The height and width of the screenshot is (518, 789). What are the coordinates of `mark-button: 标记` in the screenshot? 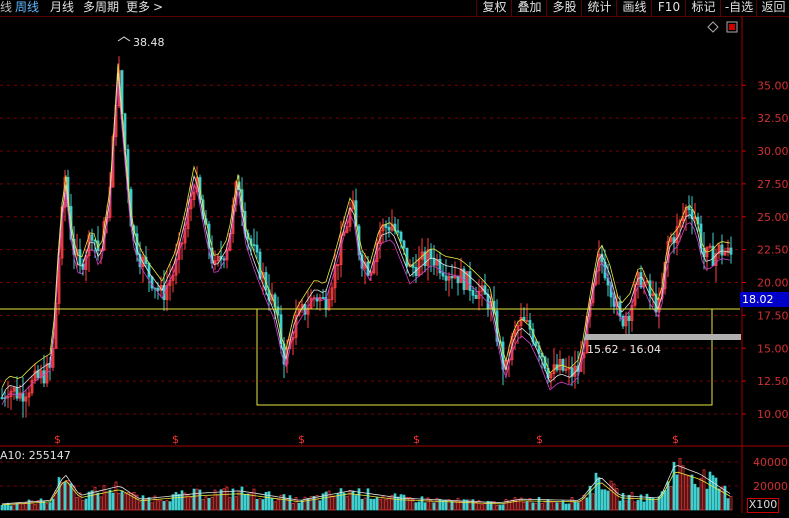 It's located at (703, 8).